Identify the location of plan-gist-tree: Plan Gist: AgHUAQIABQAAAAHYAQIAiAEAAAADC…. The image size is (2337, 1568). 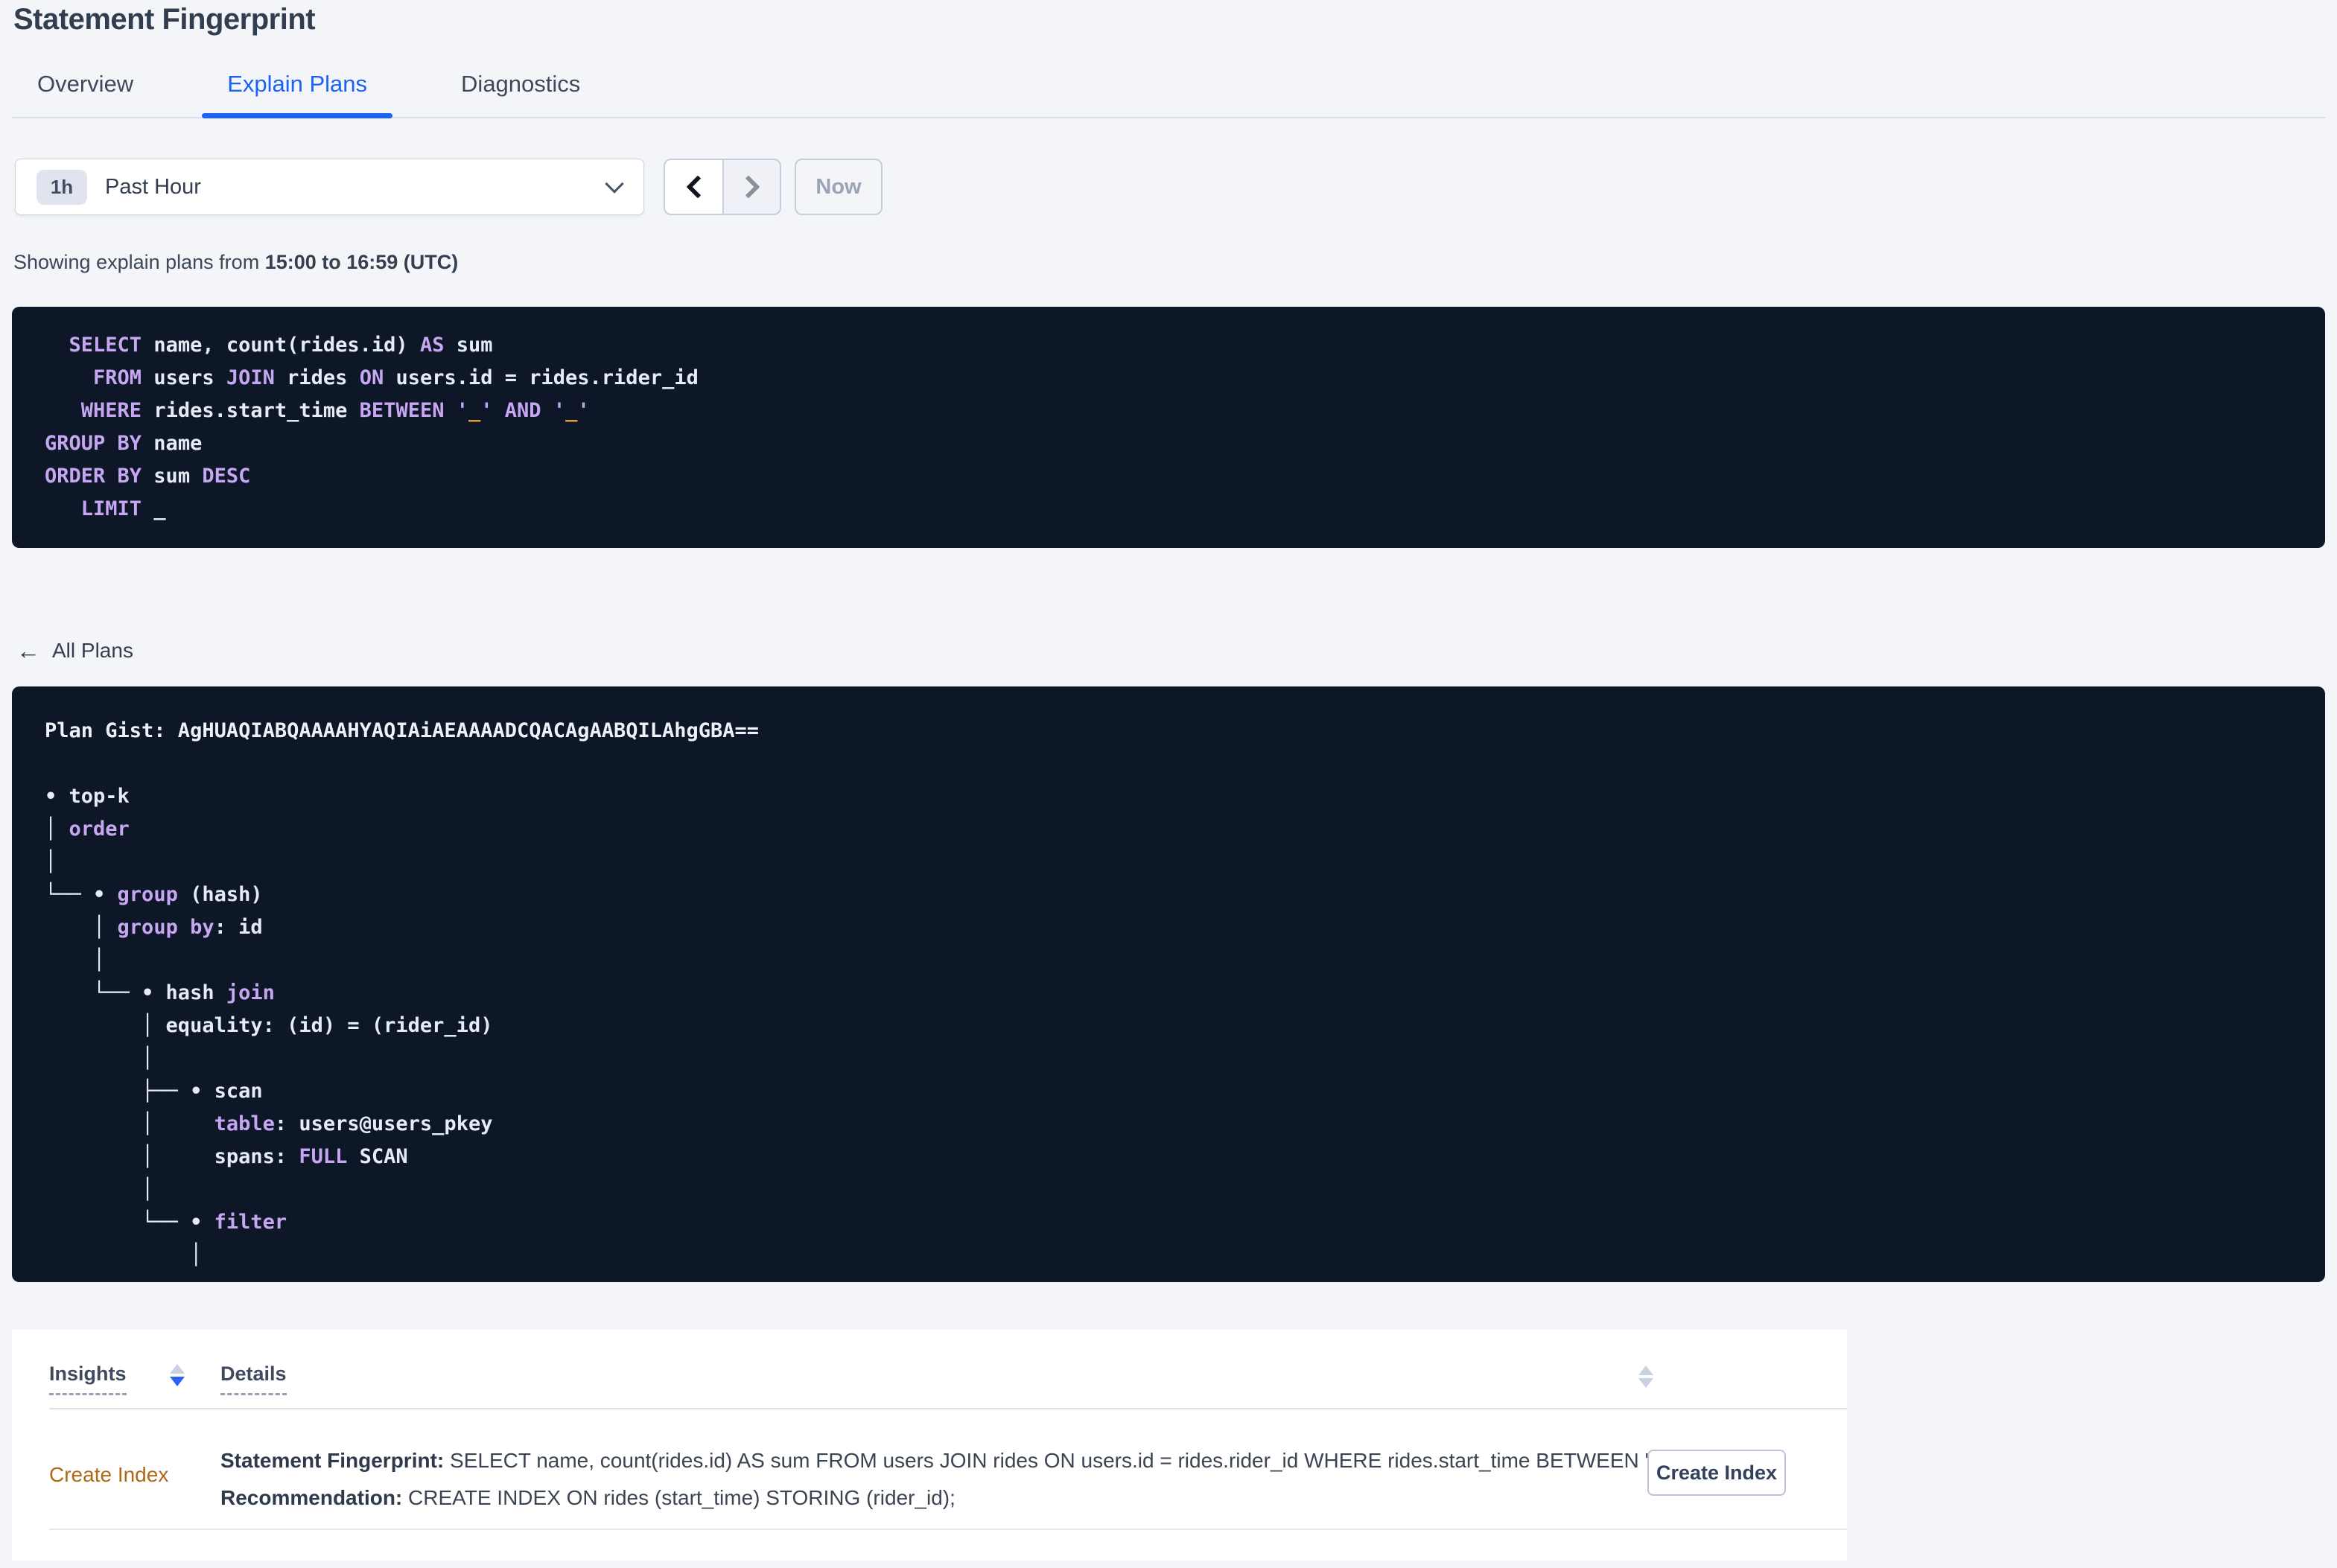
(402, 992).